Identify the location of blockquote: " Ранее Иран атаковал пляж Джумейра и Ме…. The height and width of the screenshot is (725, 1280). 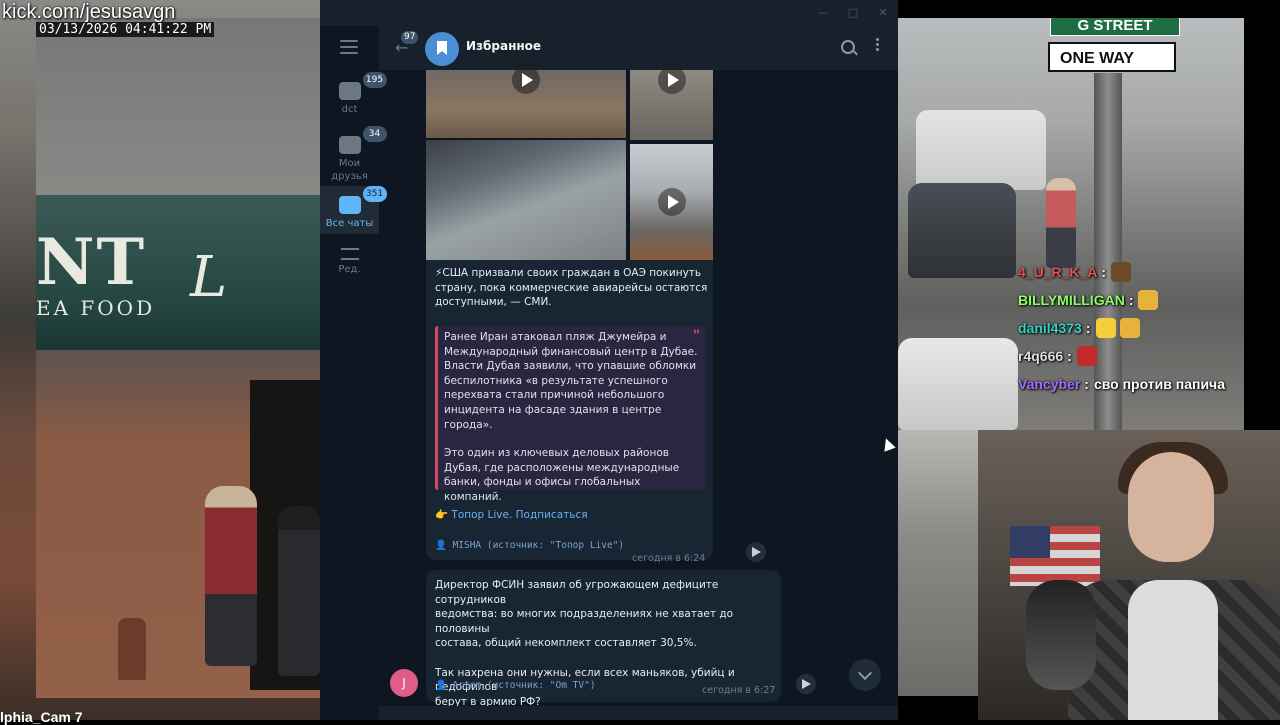
(570, 414).